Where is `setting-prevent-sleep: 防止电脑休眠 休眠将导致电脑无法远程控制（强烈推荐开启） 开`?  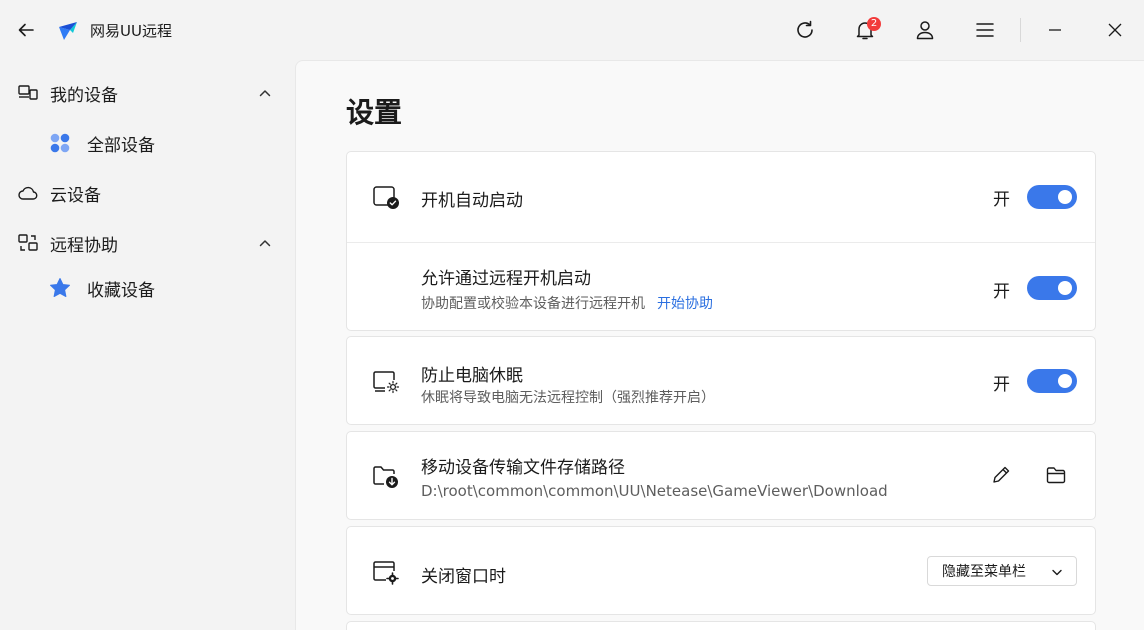 setting-prevent-sleep: 防止电脑休眠 休眠将导致电脑无法远程控制（强烈推荐开启） 开 is located at coordinates (721, 380).